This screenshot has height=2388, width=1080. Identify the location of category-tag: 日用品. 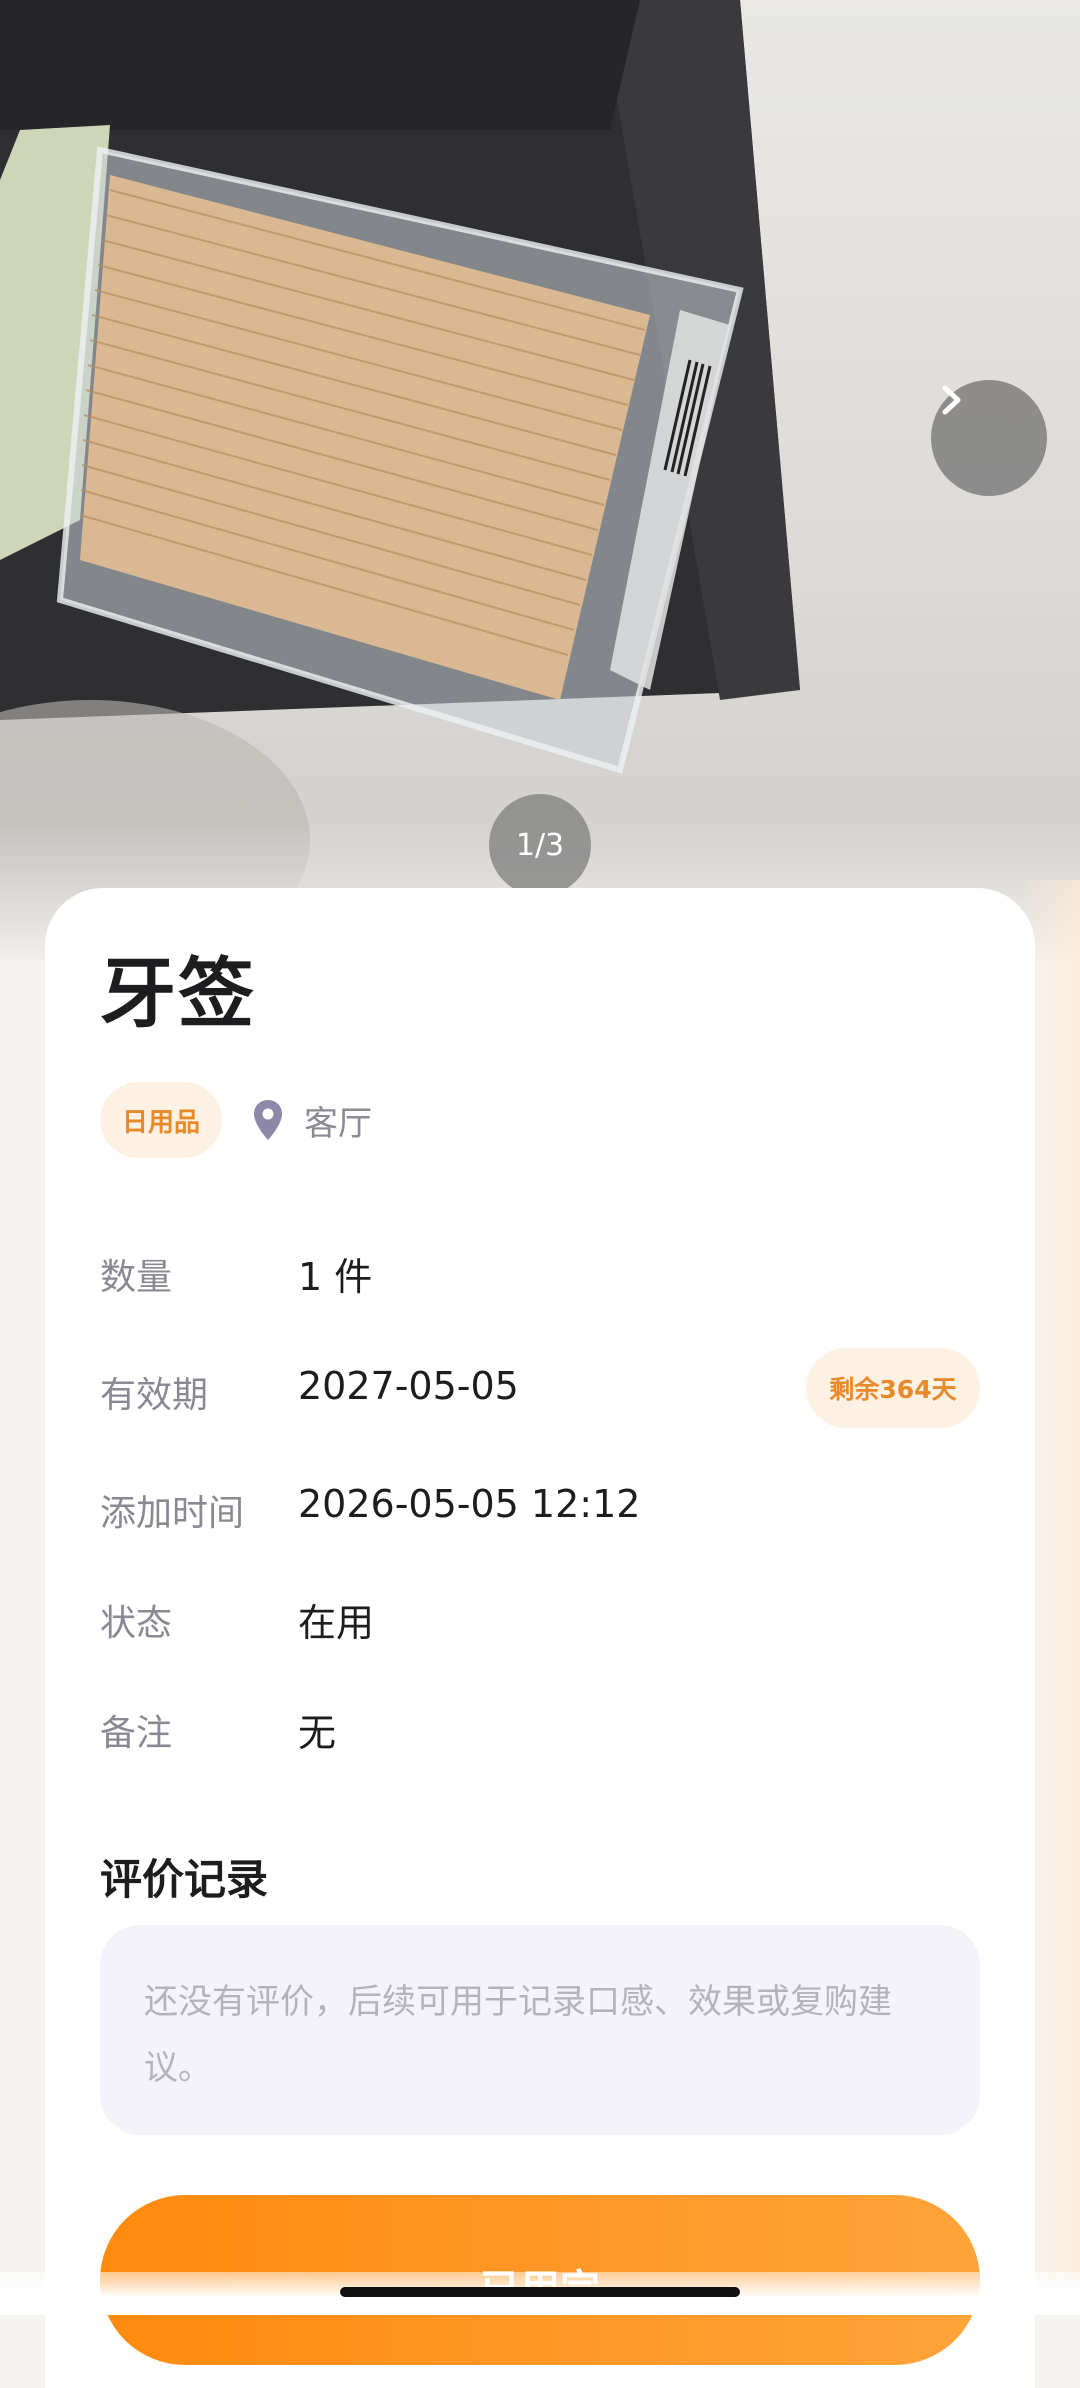
(161, 1120).